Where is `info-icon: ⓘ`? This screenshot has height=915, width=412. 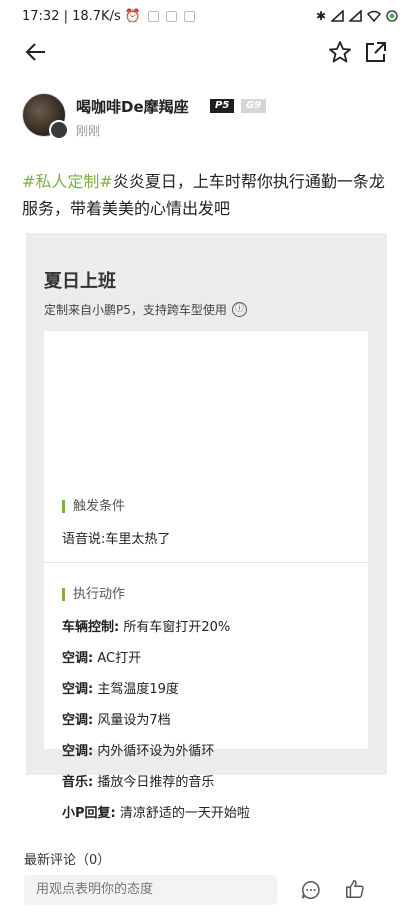
info-icon: ⓘ is located at coordinates (239, 309).